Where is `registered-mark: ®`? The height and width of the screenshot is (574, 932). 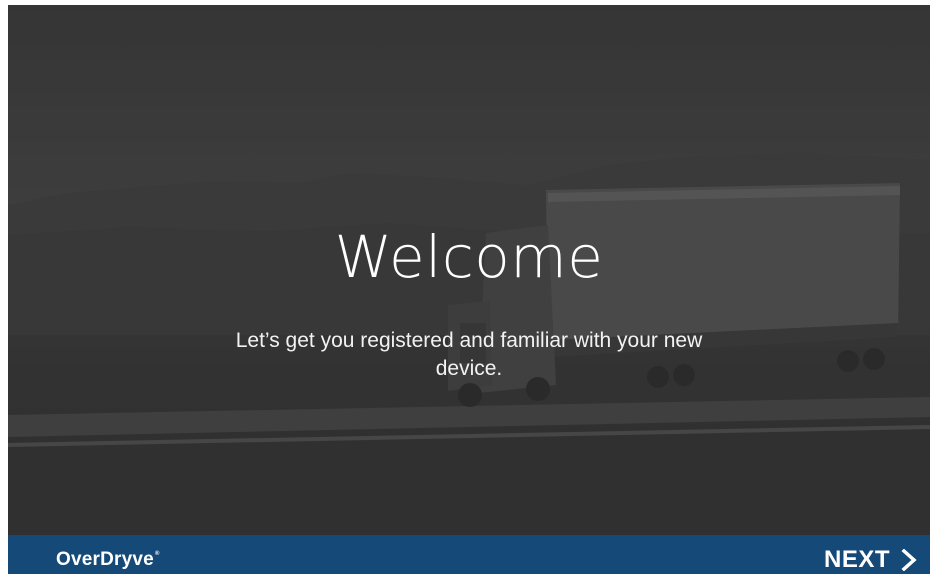 registered-mark: ® is located at coordinates (157, 554).